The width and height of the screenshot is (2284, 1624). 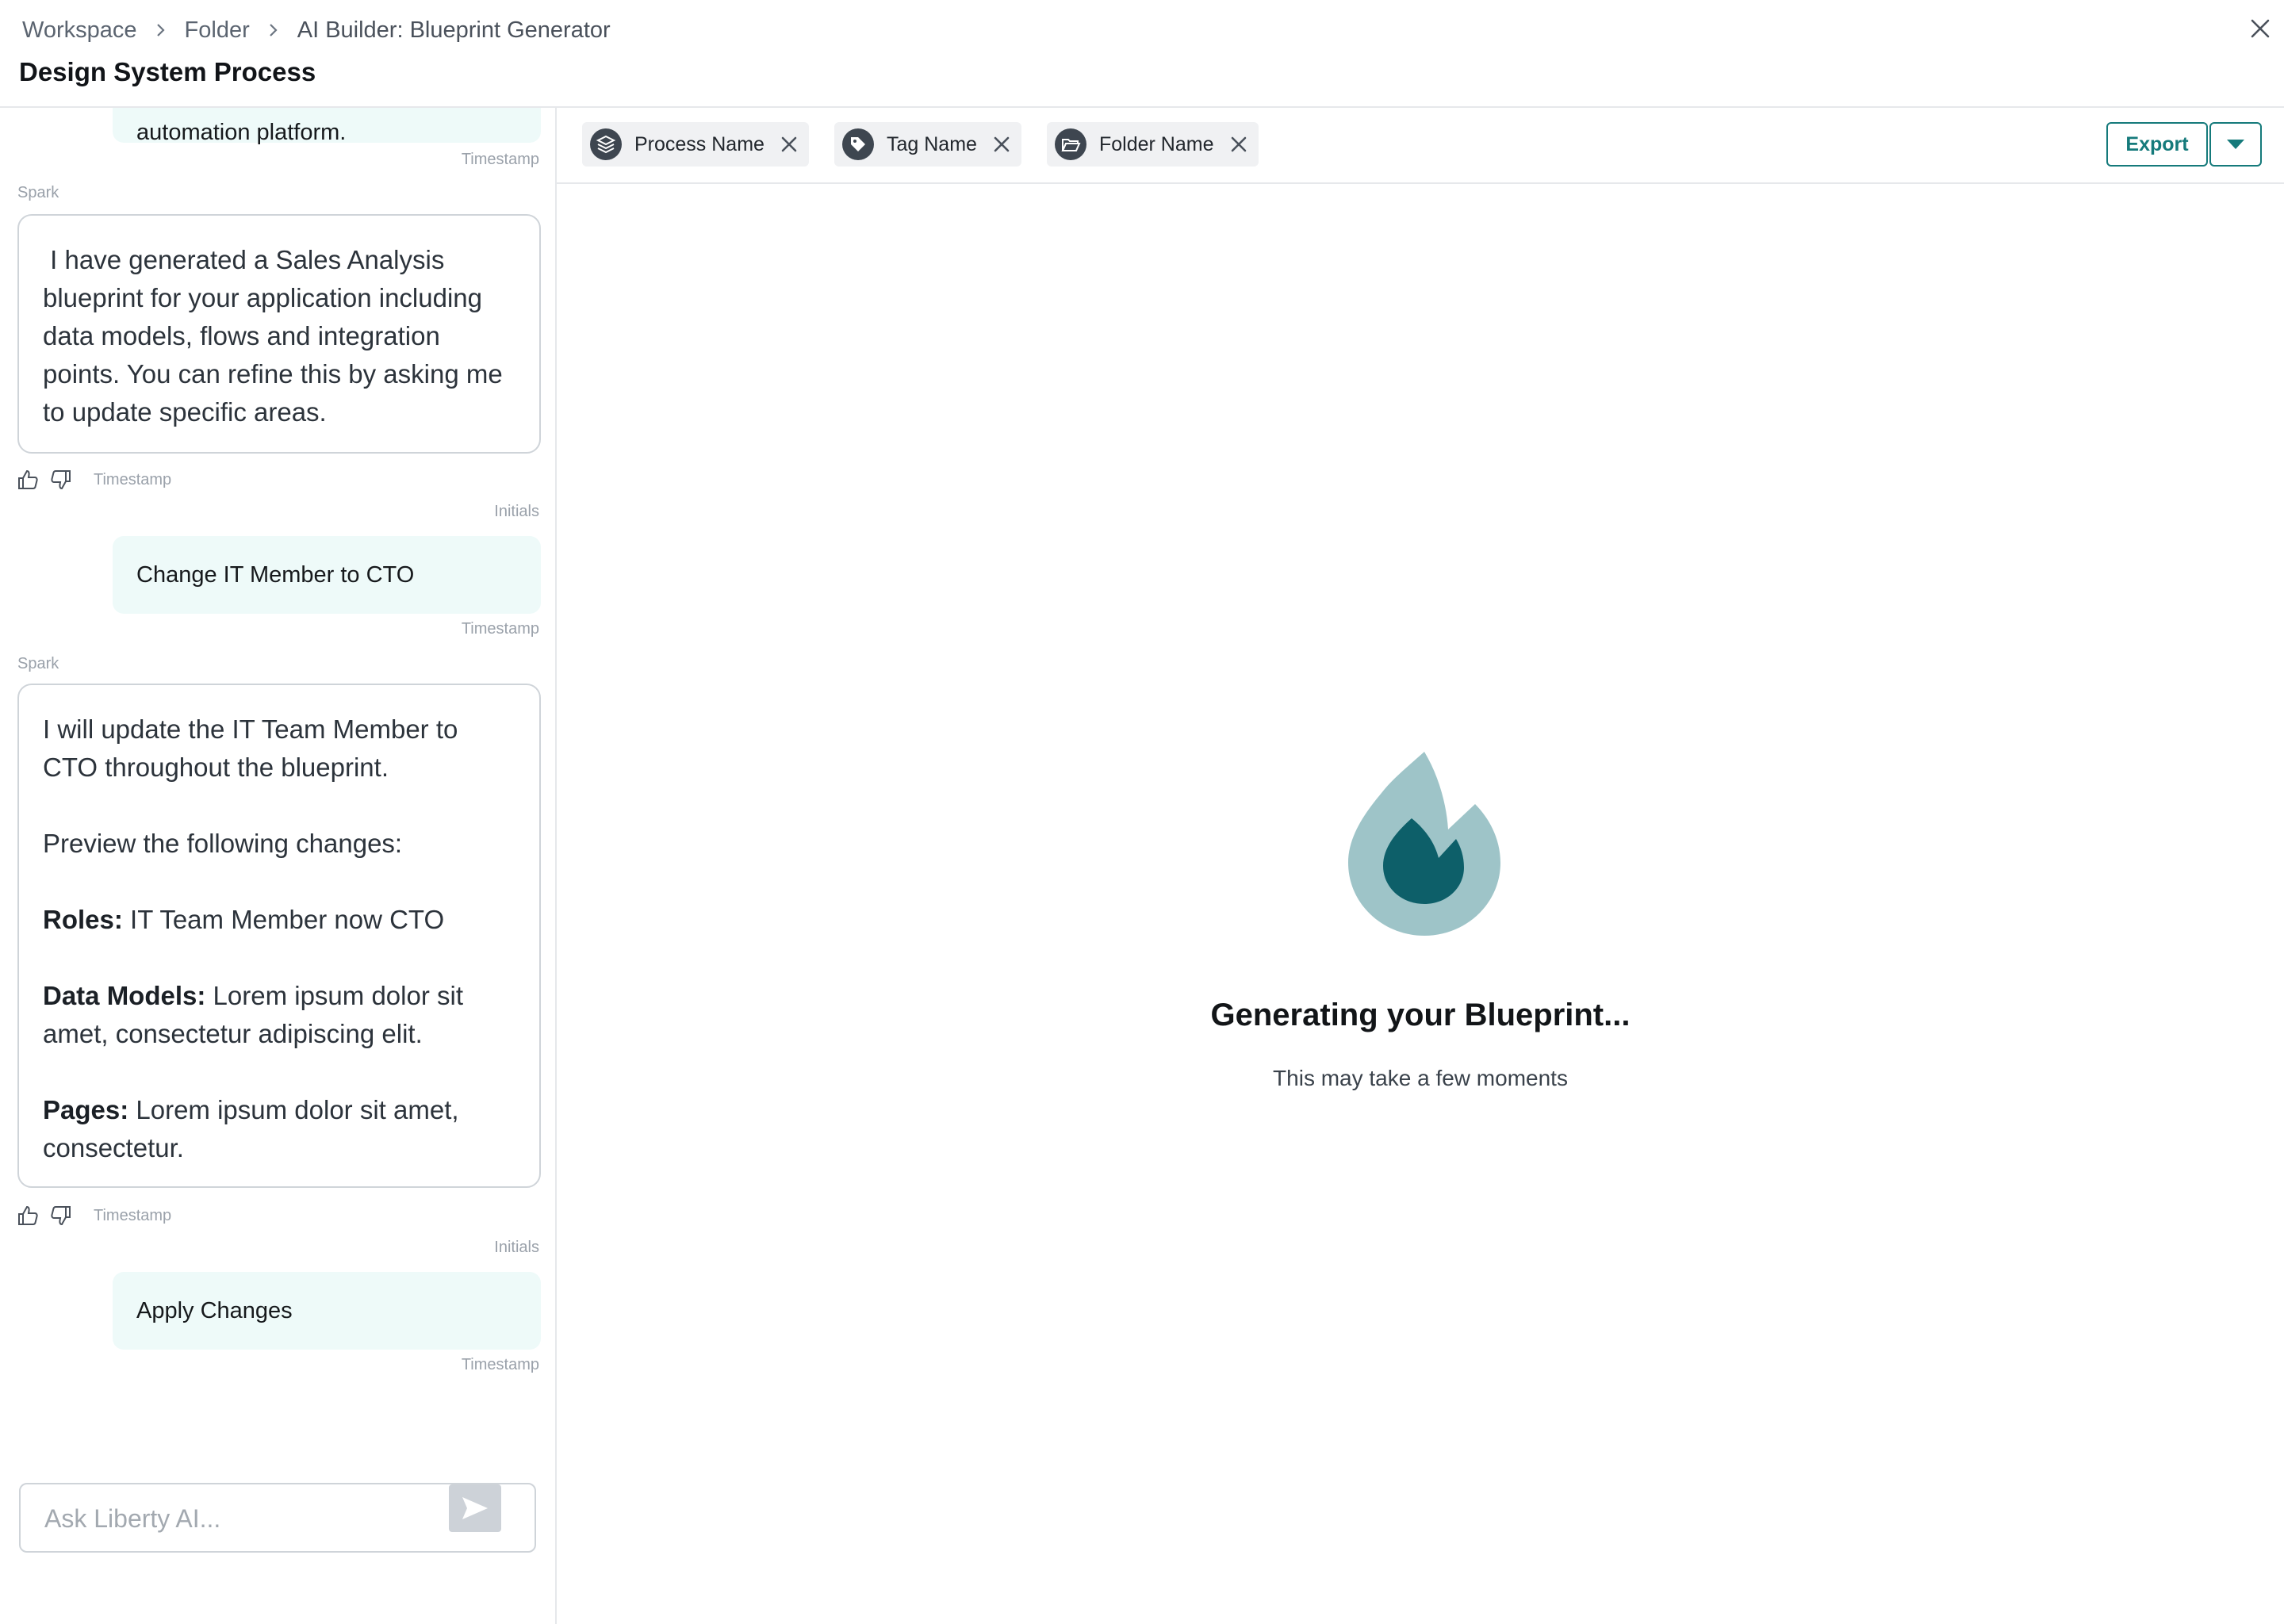 What do you see at coordinates (242, 1518) in the screenshot?
I see `ask-input` at bounding box center [242, 1518].